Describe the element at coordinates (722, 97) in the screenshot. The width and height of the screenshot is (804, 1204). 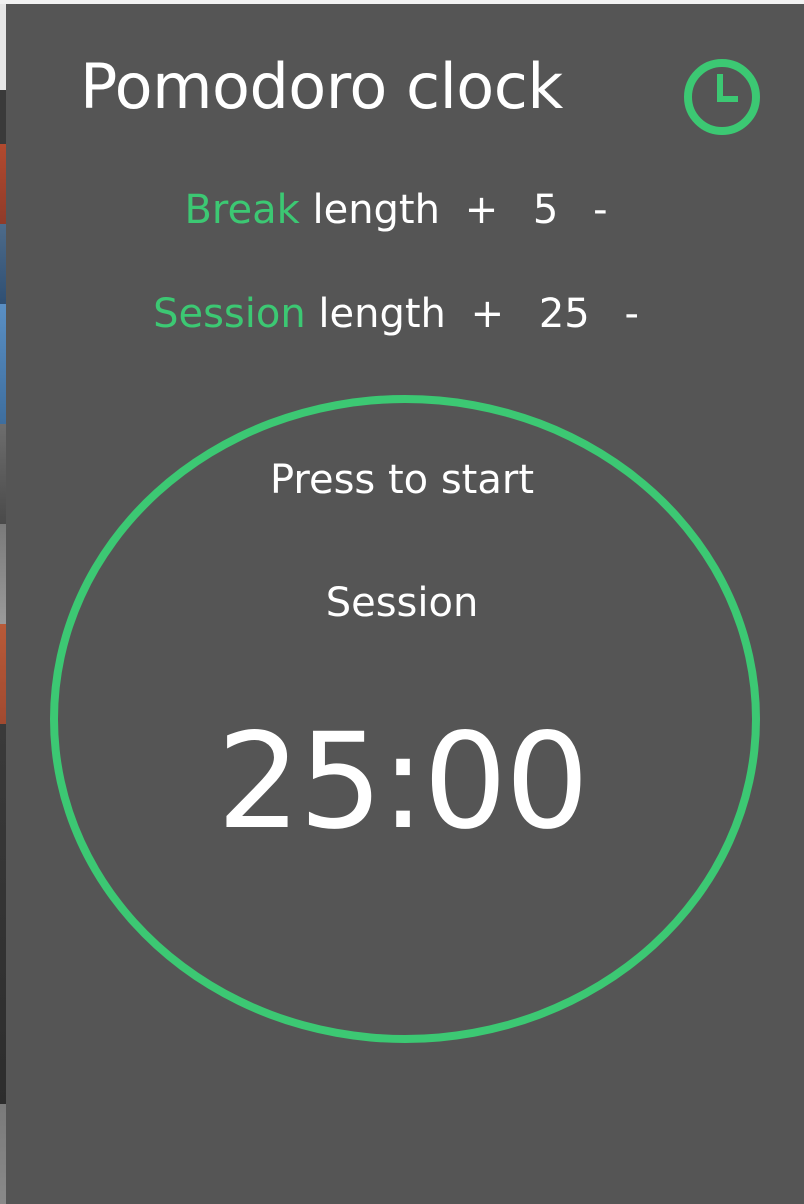
I see `clock-icon` at that location.